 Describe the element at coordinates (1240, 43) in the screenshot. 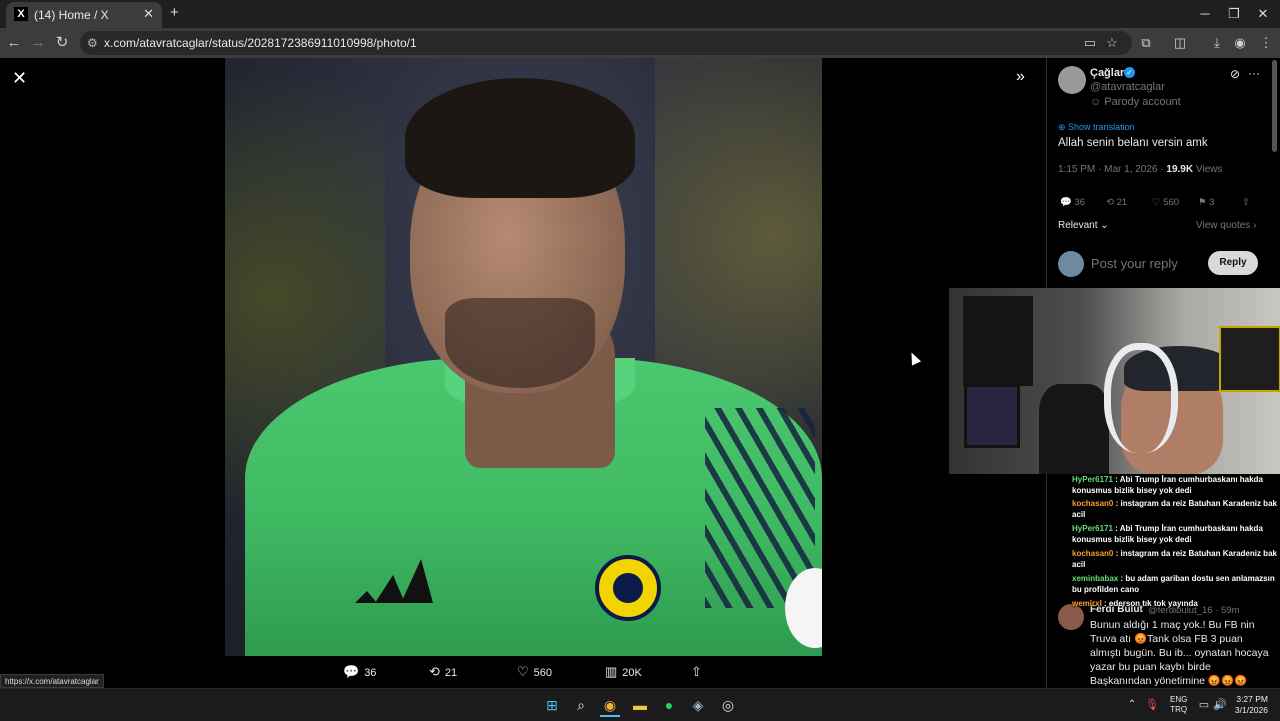

I see `profile-icon: ◉` at that location.